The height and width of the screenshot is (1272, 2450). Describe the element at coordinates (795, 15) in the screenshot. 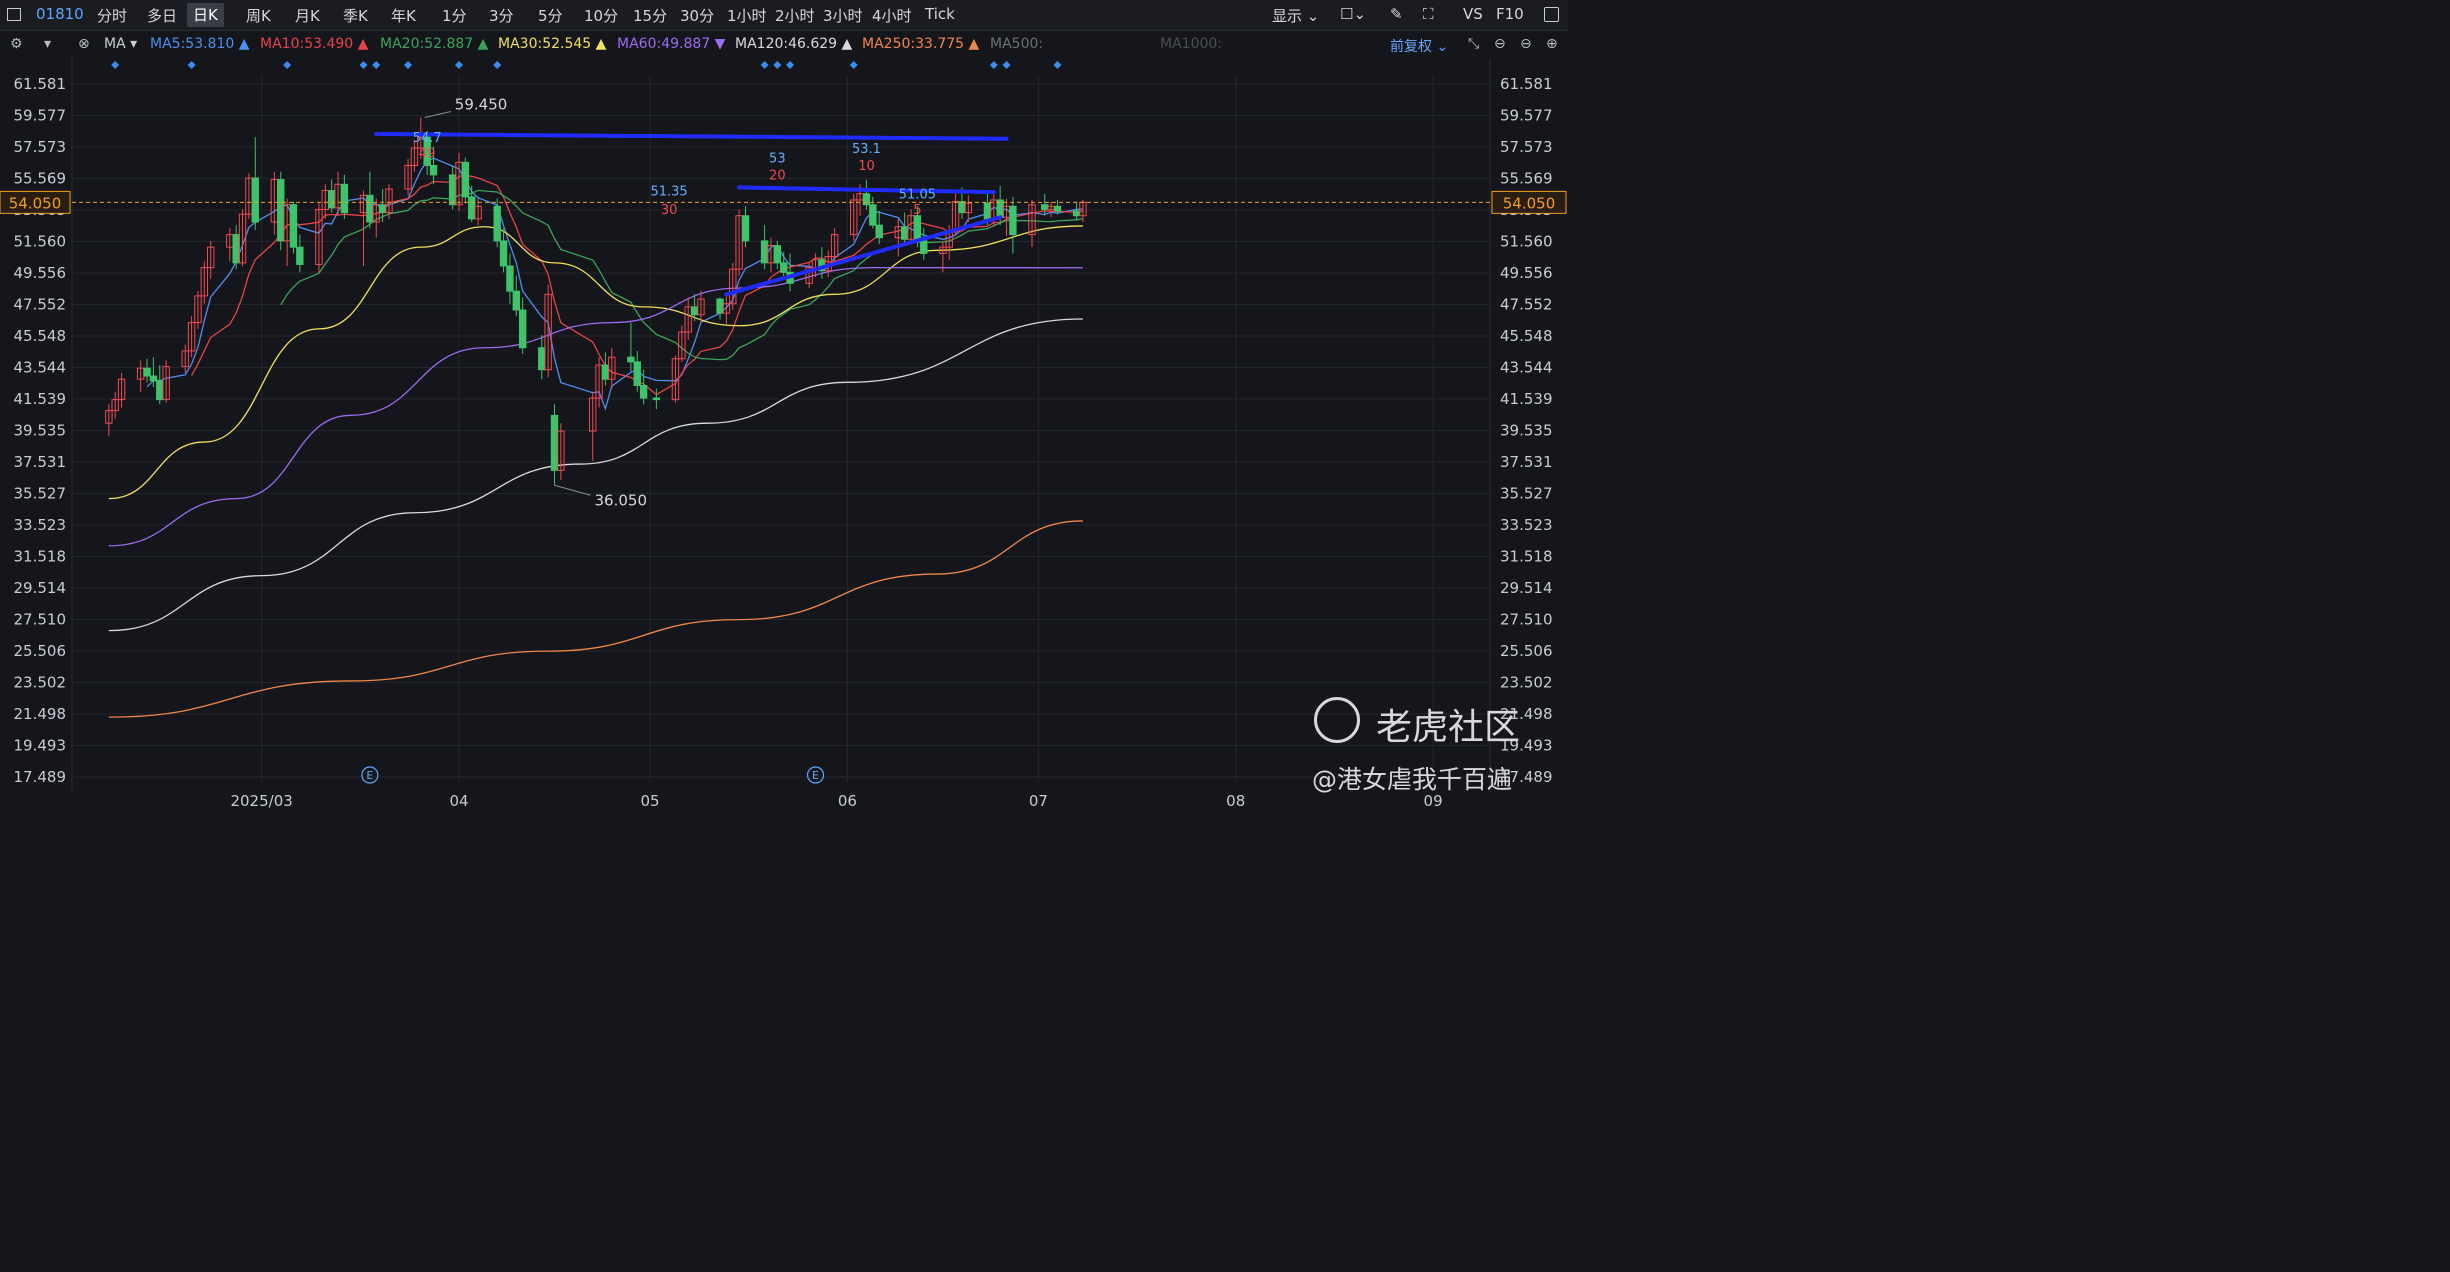

I see `period-tab-14: 2小时` at that location.